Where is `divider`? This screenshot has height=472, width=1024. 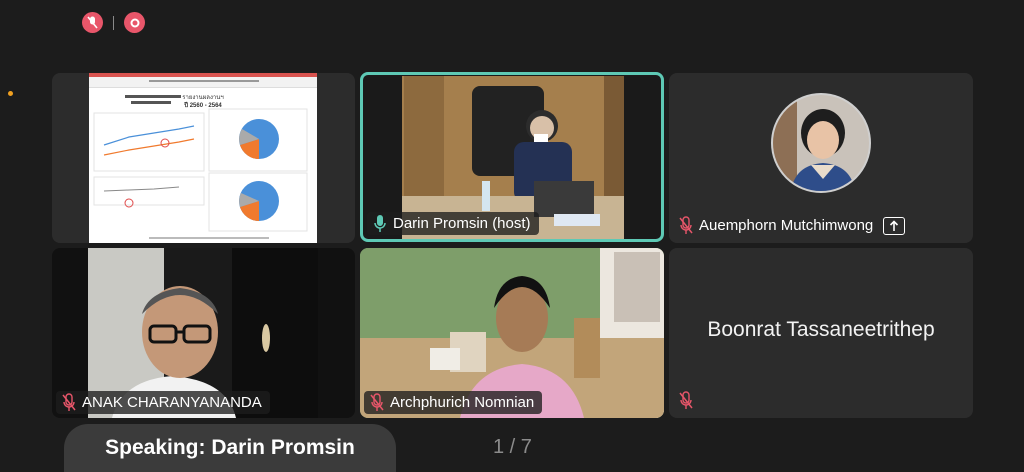
divider is located at coordinates (113, 22).